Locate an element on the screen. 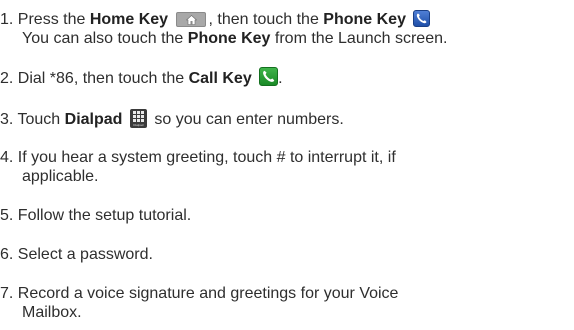 Image resolution: width=574 pixels, height=330 pixels. step-3-text-b: so you can enter numbers. is located at coordinates (249, 119).